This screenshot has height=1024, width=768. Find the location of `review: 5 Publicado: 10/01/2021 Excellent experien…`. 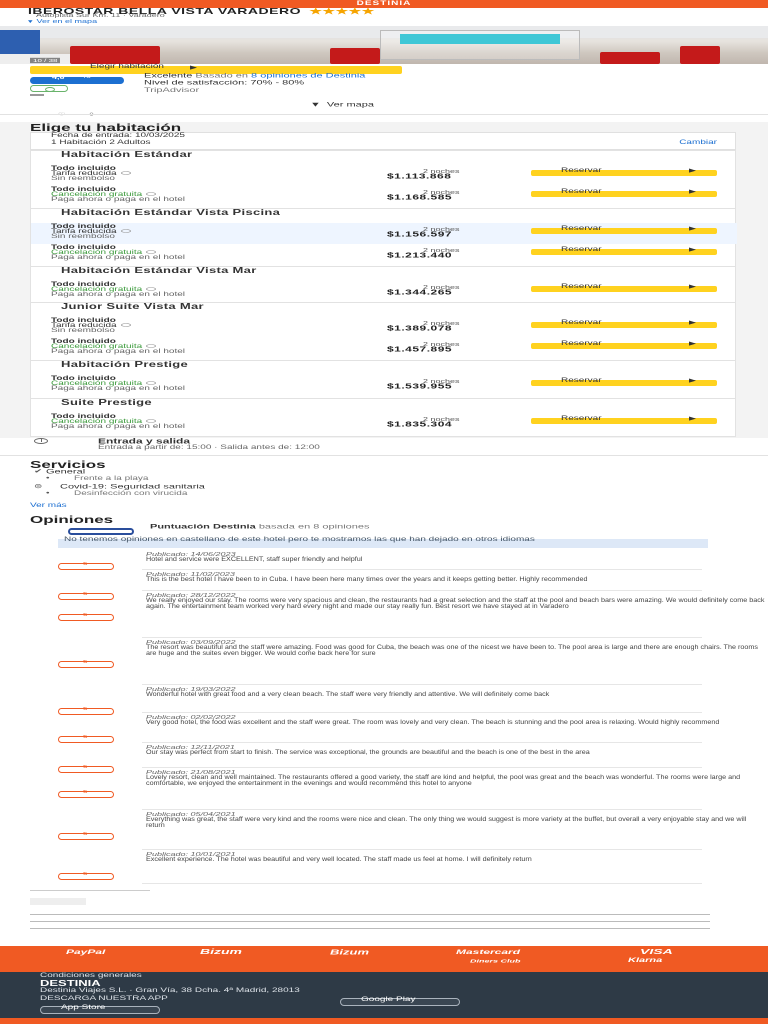

review: 5 Publicado: 10/01/2021 Excellent experien… is located at coordinates (383, 868).